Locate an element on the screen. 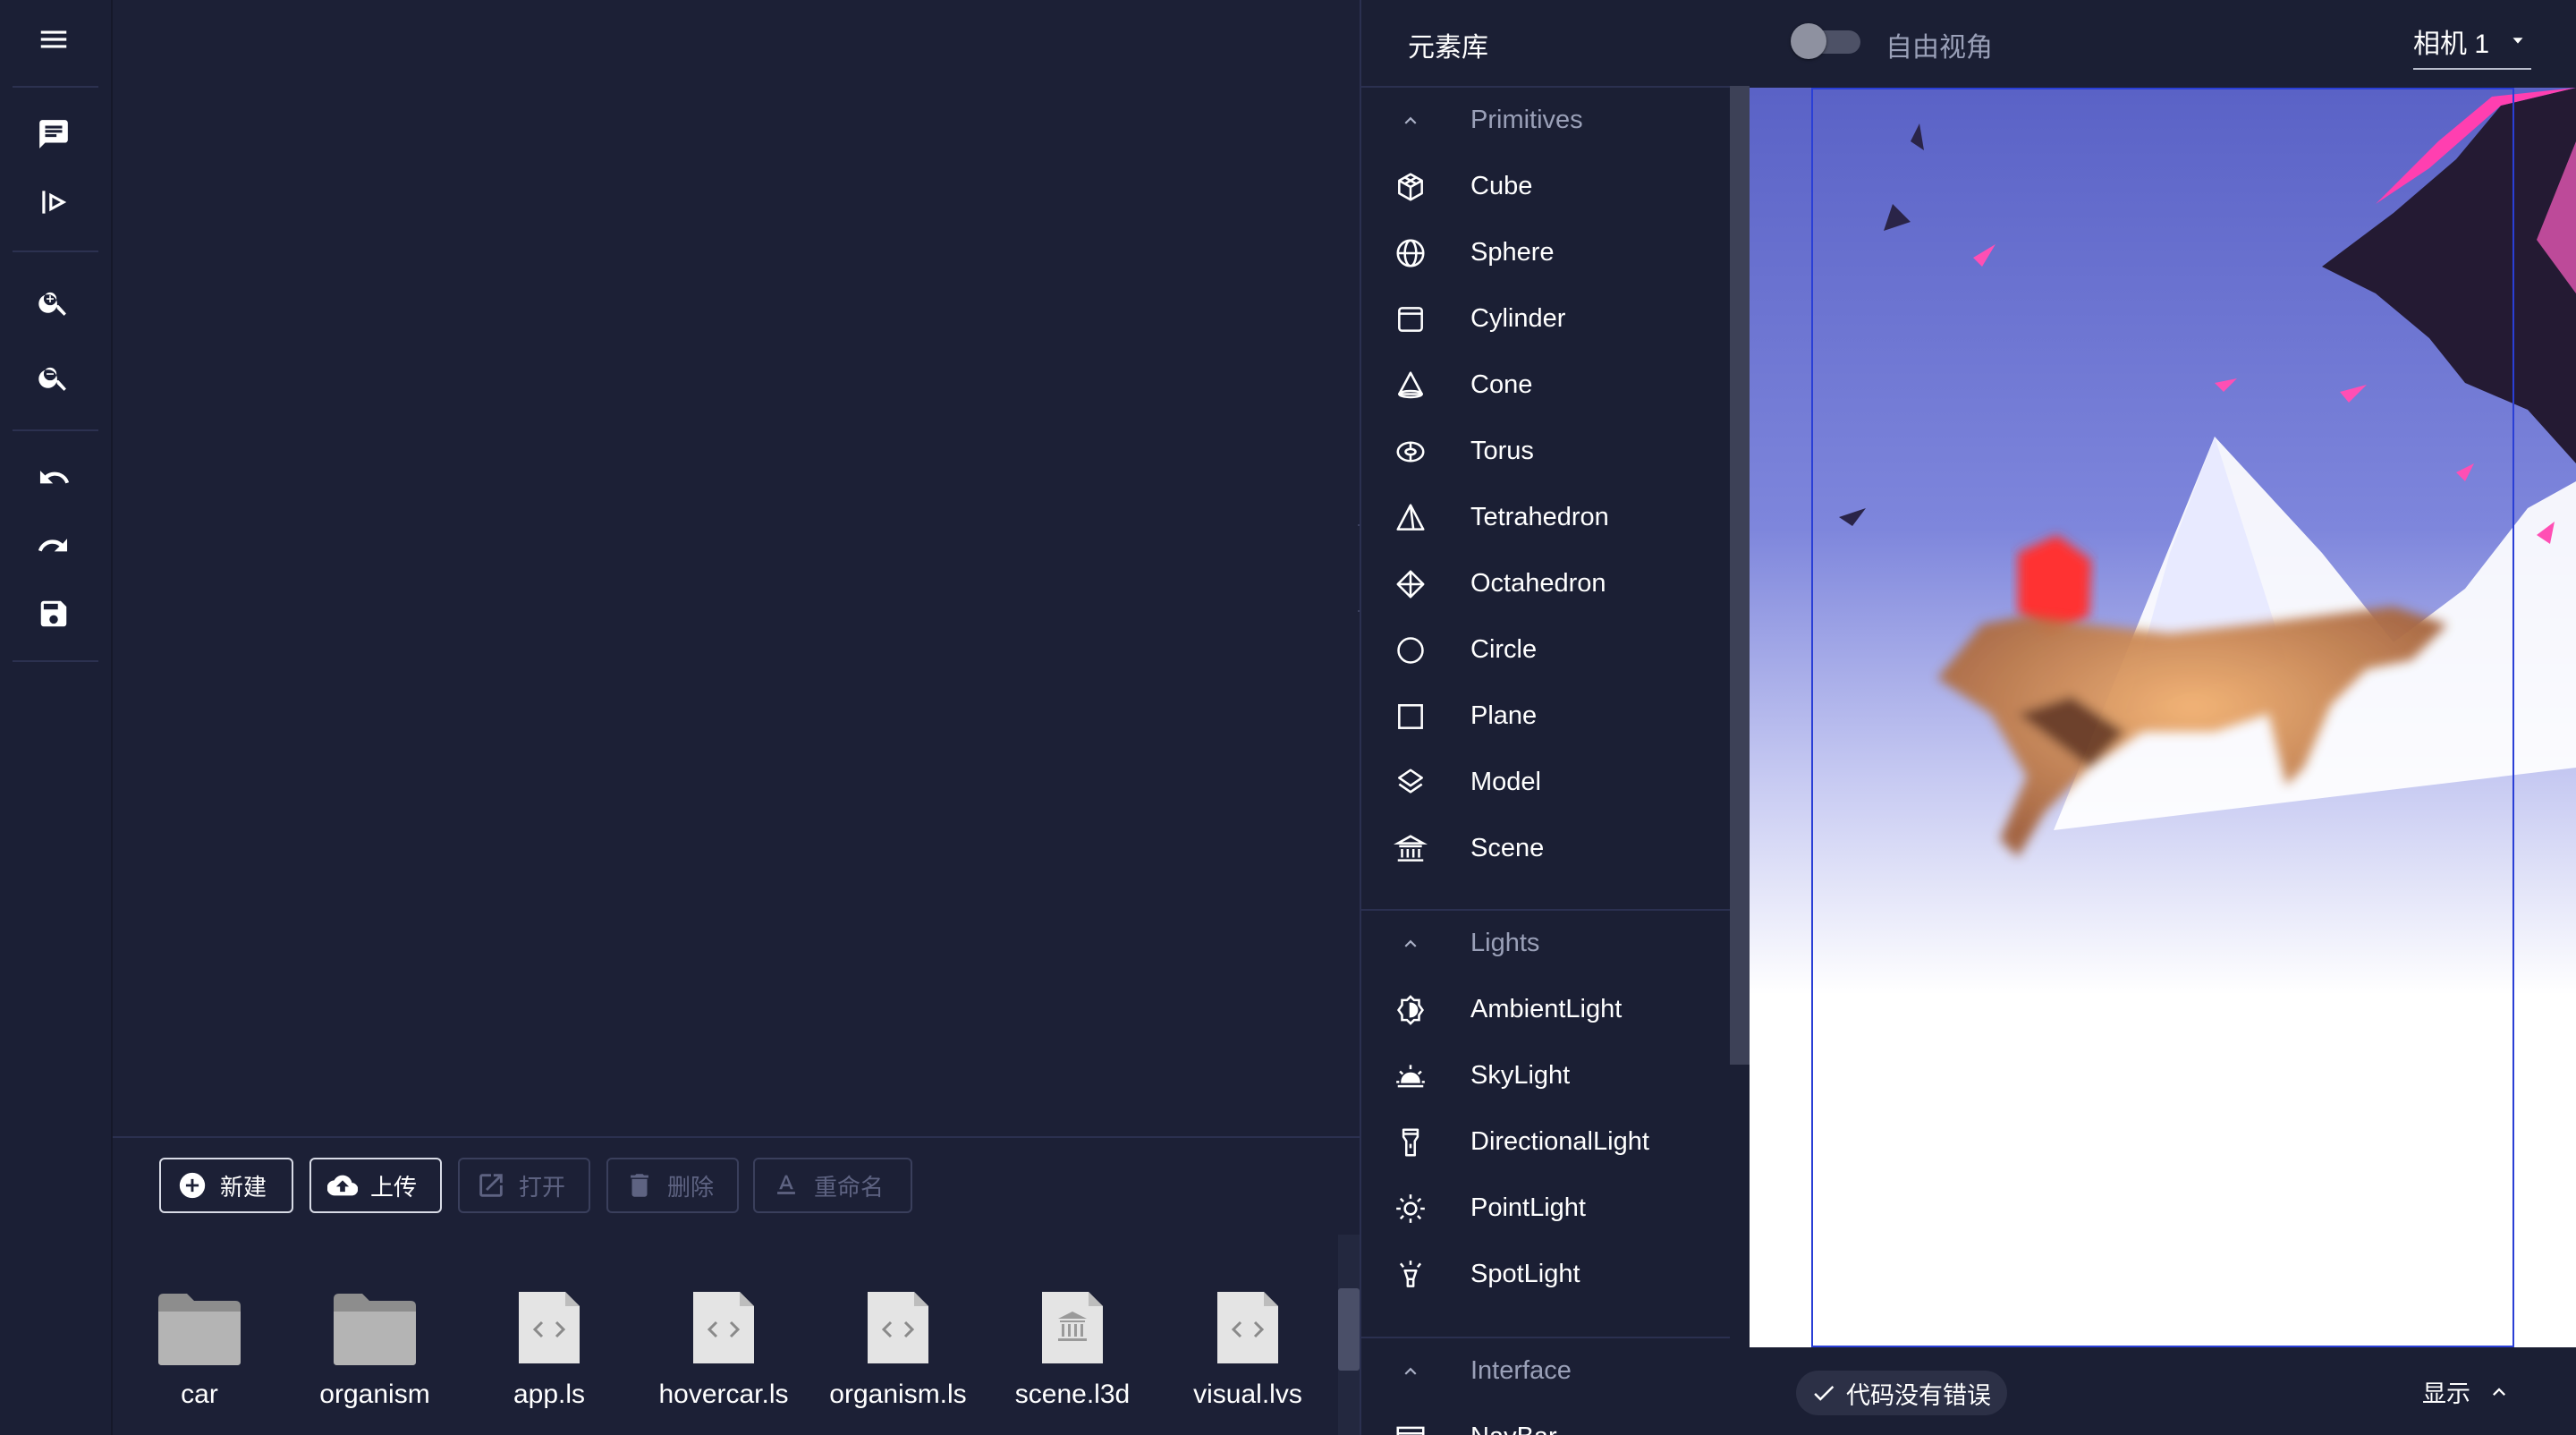 The height and width of the screenshot is (1435, 2576). open-button-label: 打开 is located at coordinates (542, 1187).